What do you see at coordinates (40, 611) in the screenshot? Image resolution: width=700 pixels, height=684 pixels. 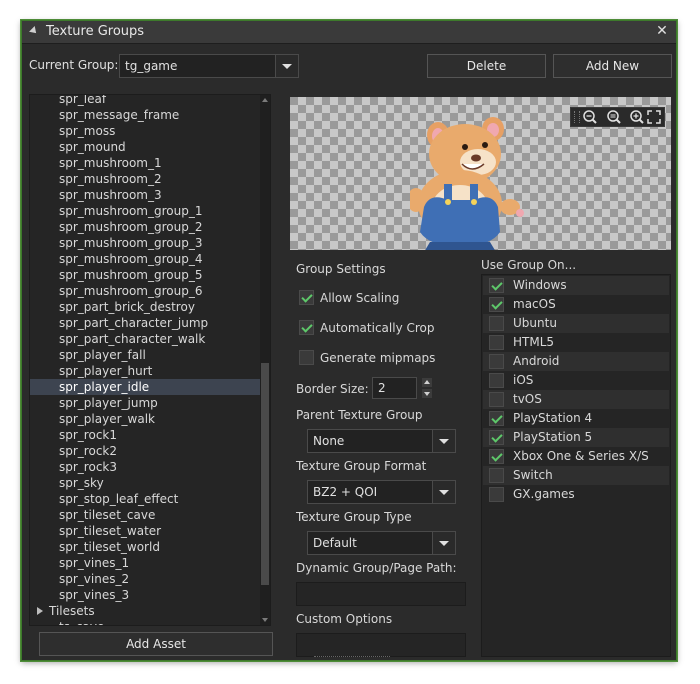 I see `expand-triangle-icon` at bounding box center [40, 611].